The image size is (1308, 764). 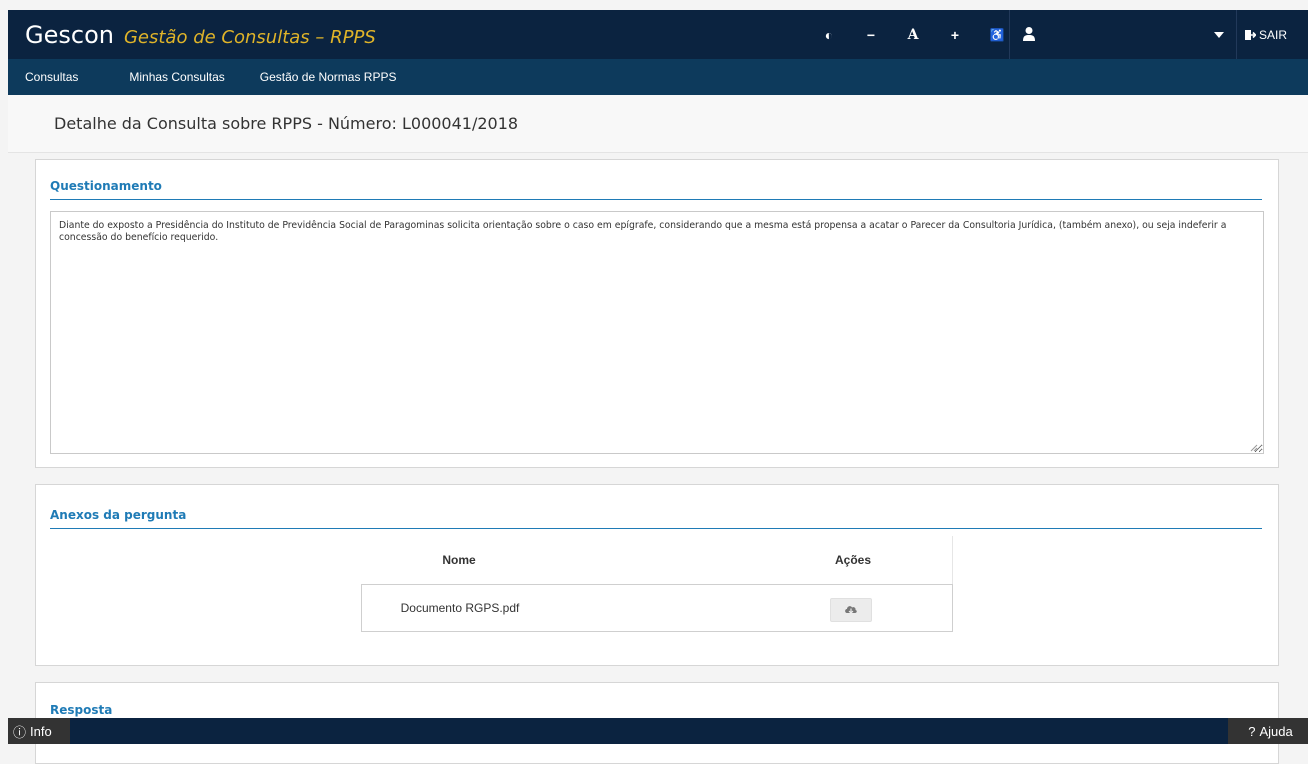 I want to click on info-button: ⓘ Info, so click(x=39, y=731).